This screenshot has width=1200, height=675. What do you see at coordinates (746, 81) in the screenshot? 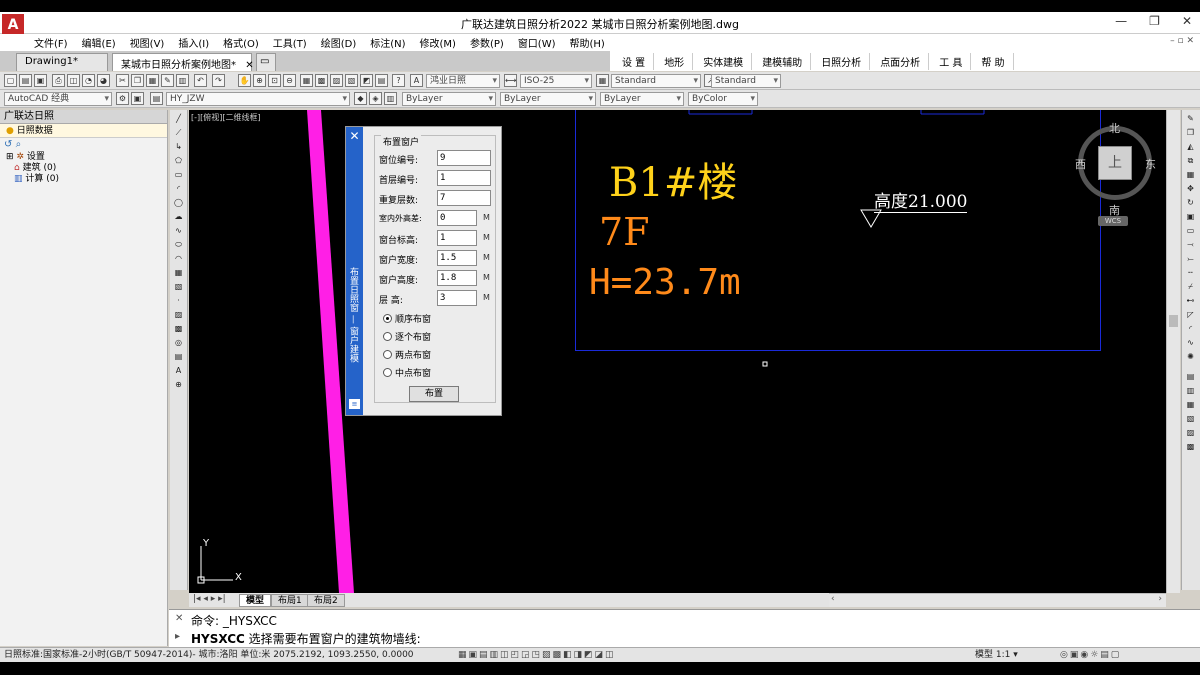
I see `table-style-combo: Standard` at bounding box center [746, 81].